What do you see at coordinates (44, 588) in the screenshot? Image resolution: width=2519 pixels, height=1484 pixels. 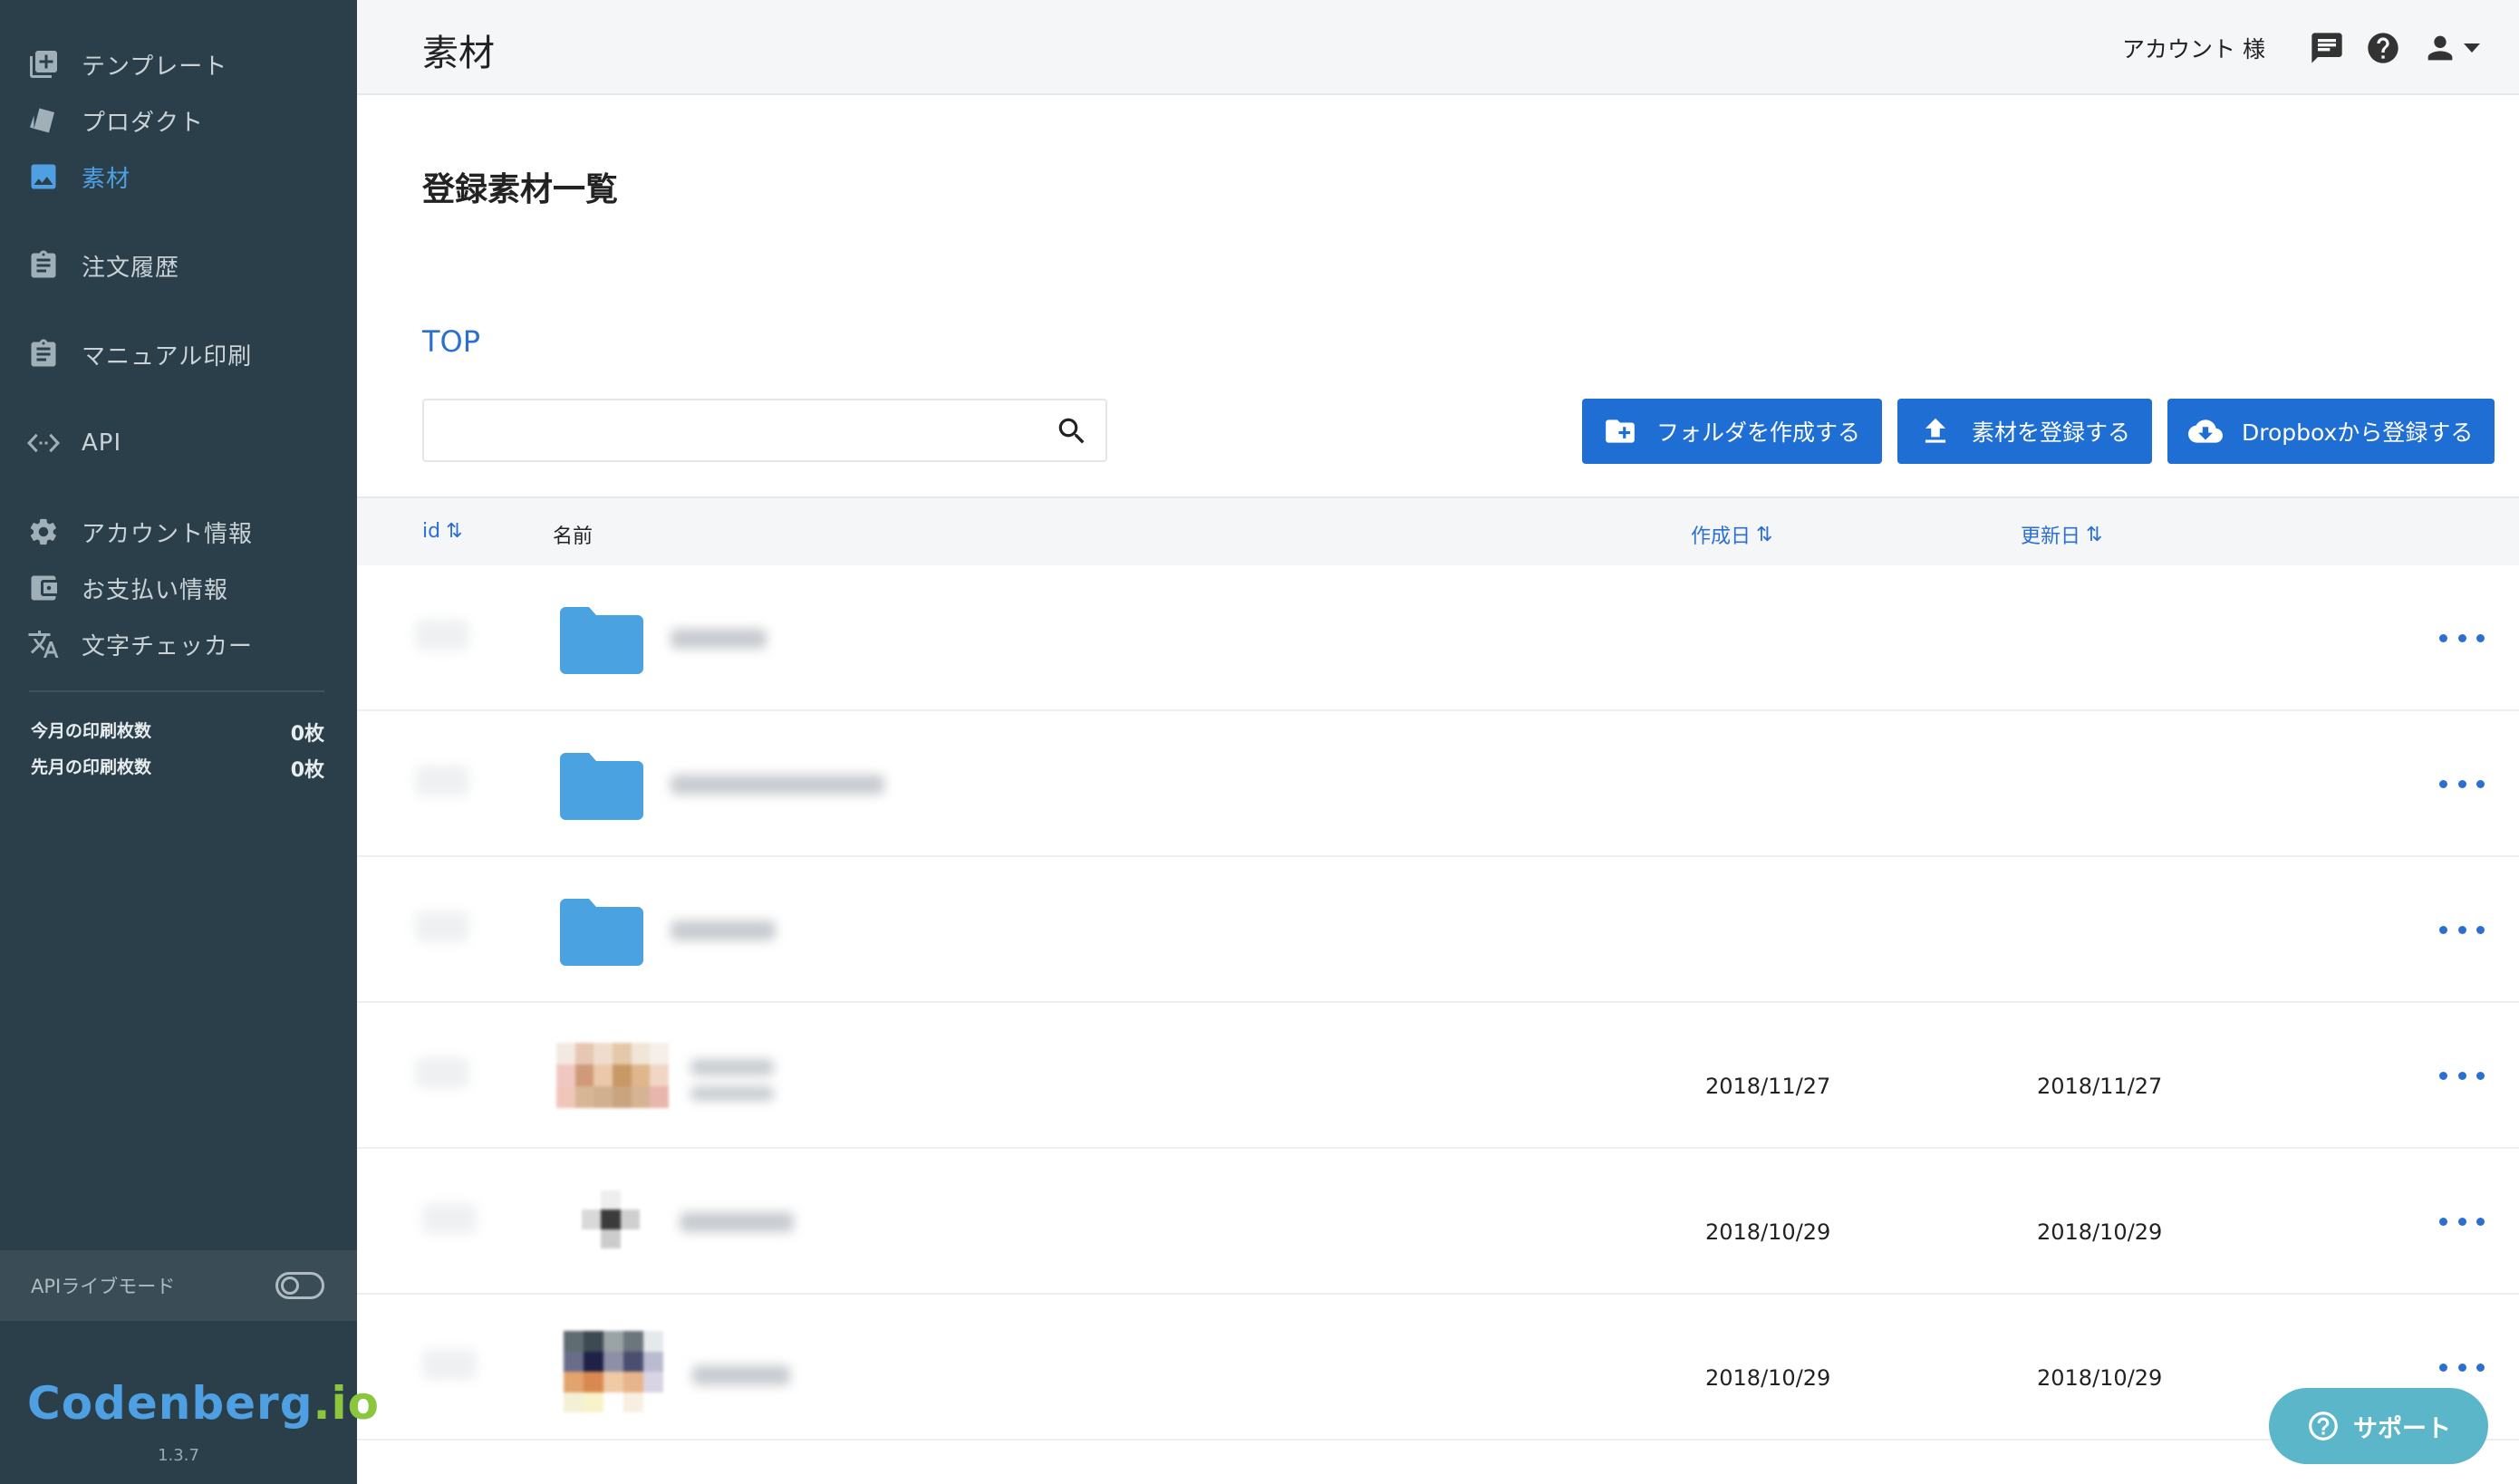 I see `wallet-icon` at bounding box center [44, 588].